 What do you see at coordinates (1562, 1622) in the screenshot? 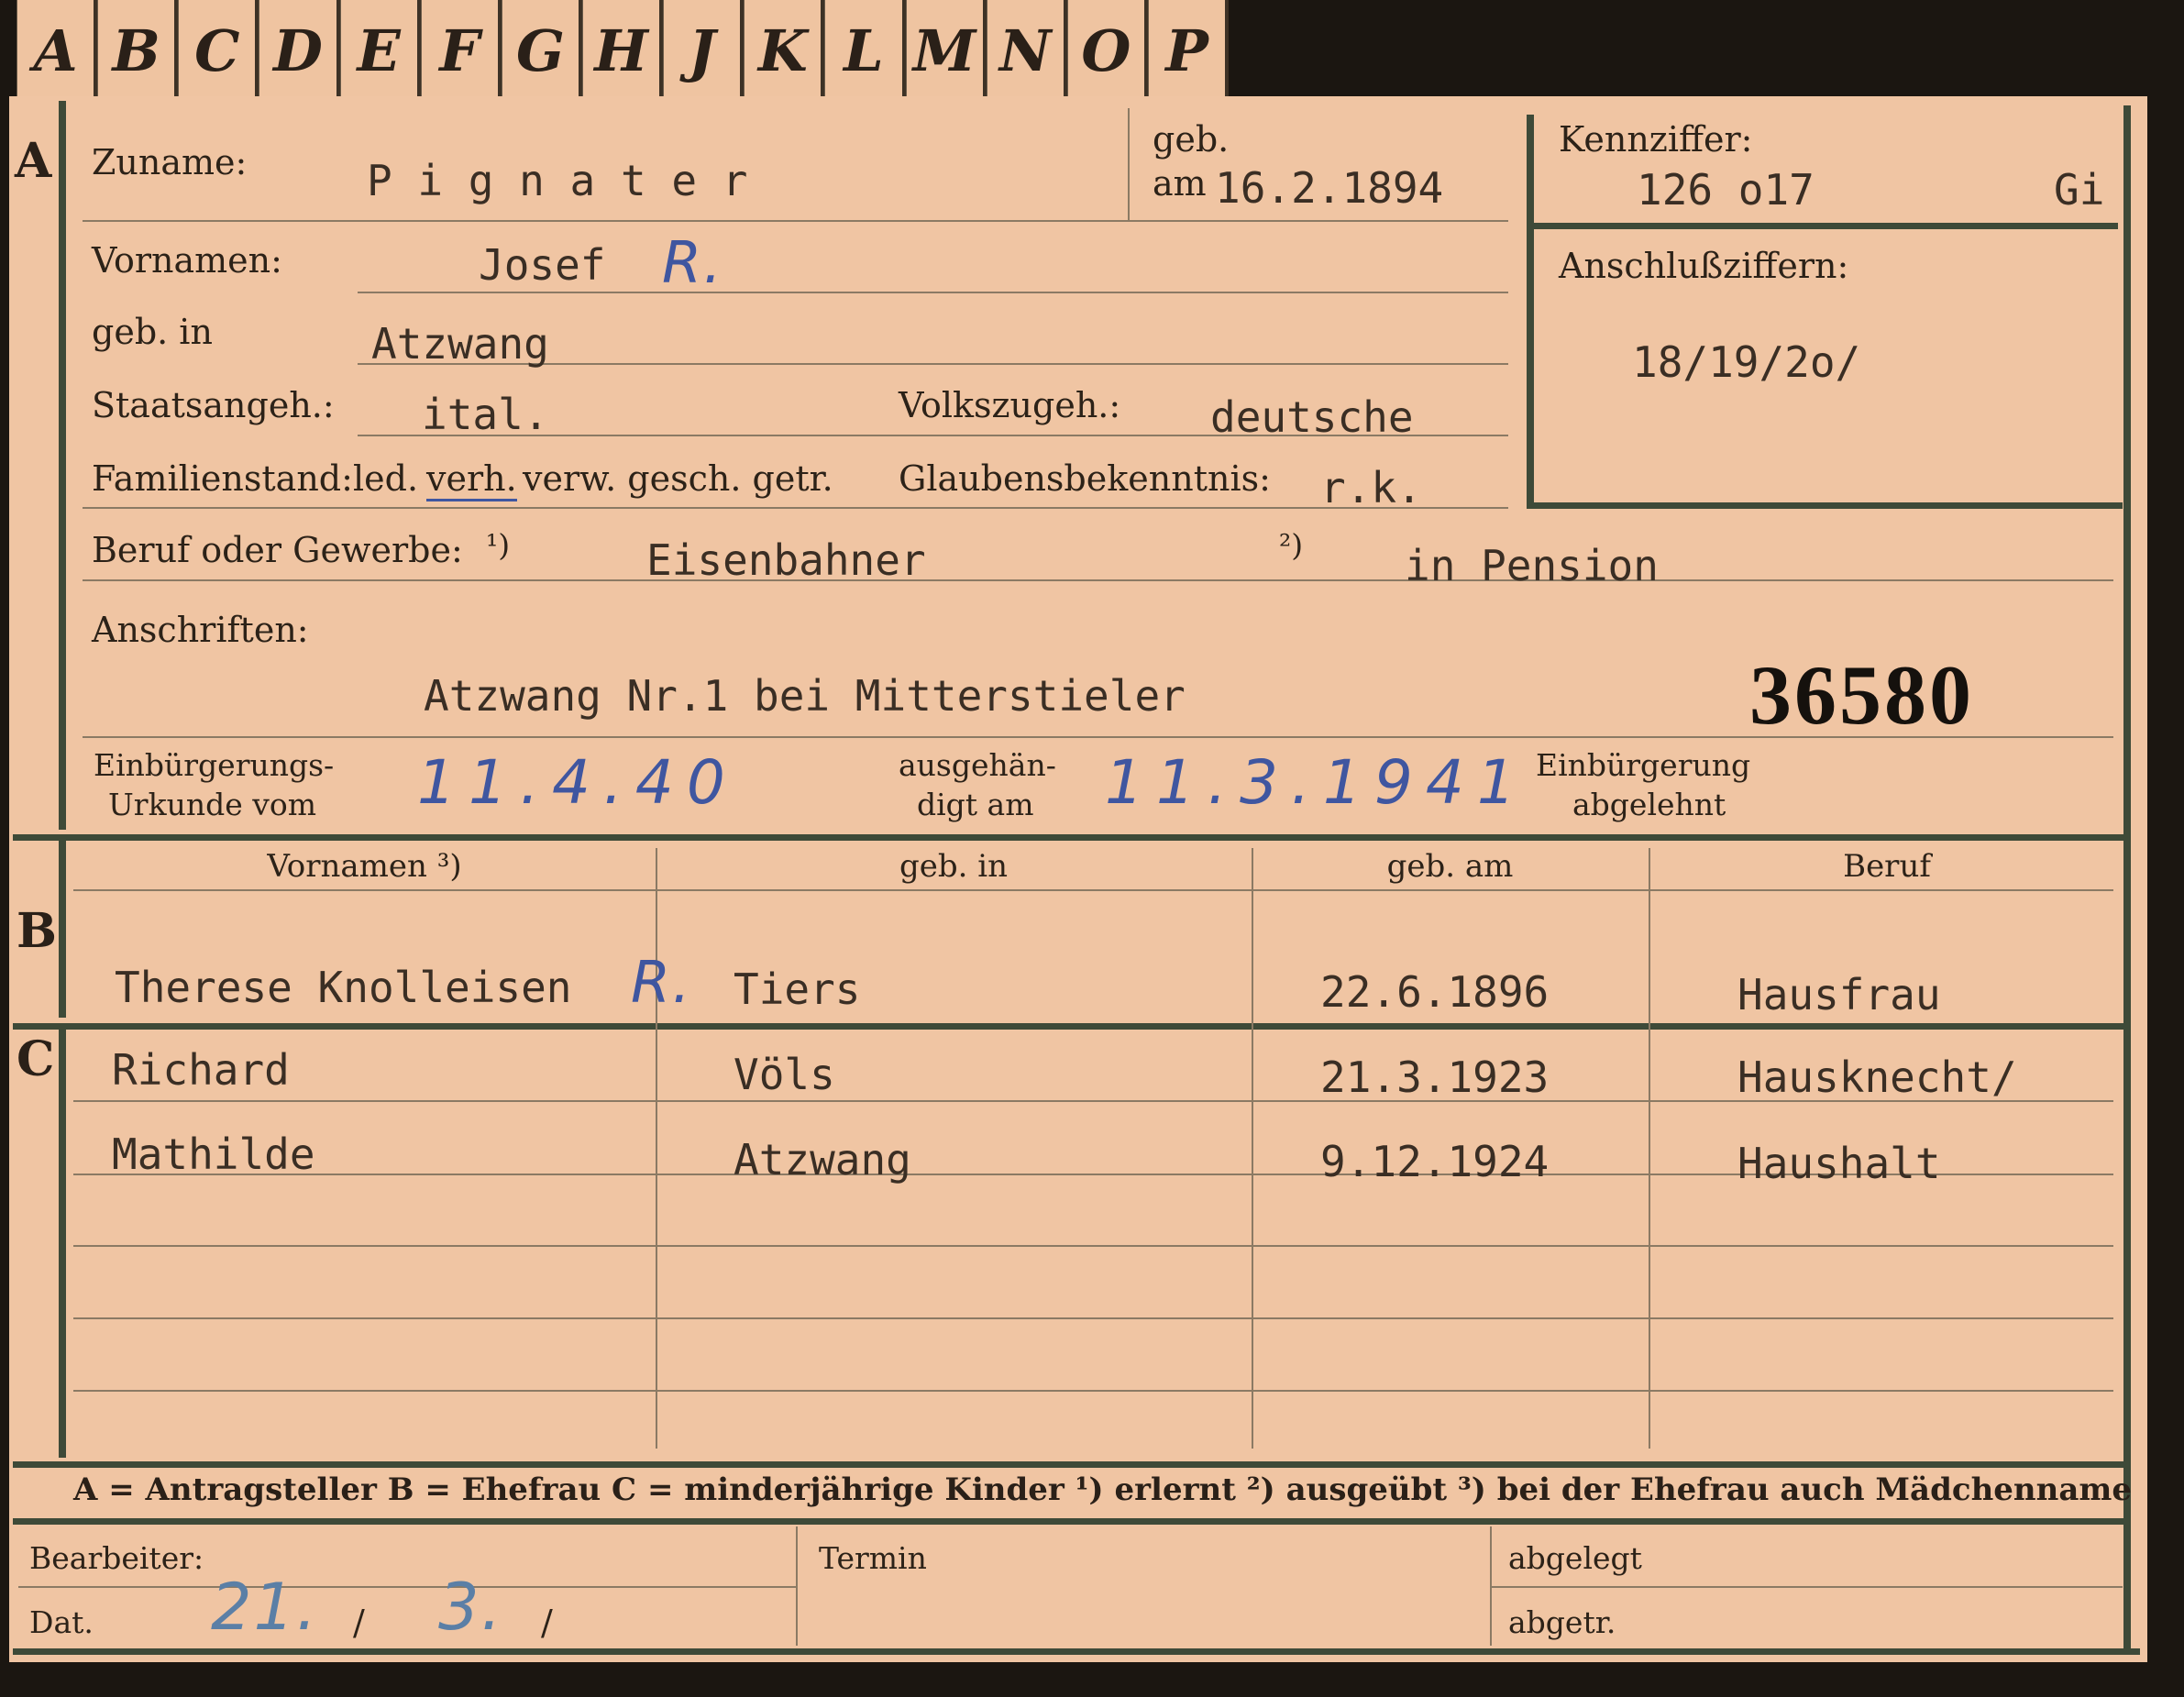
I see `label-abgetr: abgetr.` at bounding box center [1562, 1622].